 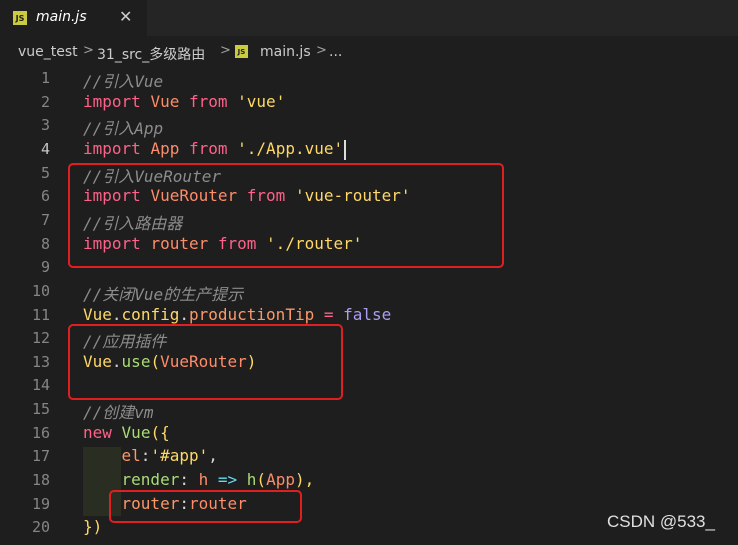 What do you see at coordinates (45, 125) in the screenshot?
I see `line-number: 3` at bounding box center [45, 125].